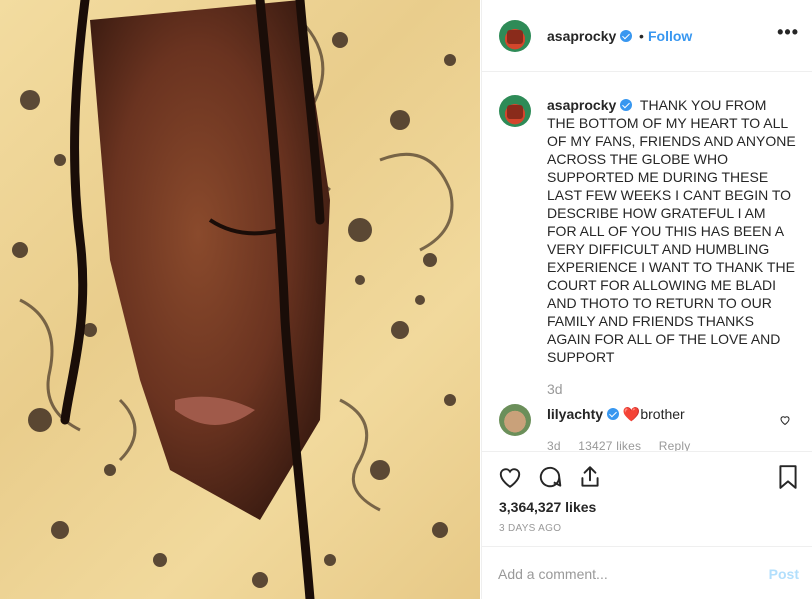 The height and width of the screenshot is (599, 812). I want to click on caption-username-text: asaprocky, so click(581, 105).